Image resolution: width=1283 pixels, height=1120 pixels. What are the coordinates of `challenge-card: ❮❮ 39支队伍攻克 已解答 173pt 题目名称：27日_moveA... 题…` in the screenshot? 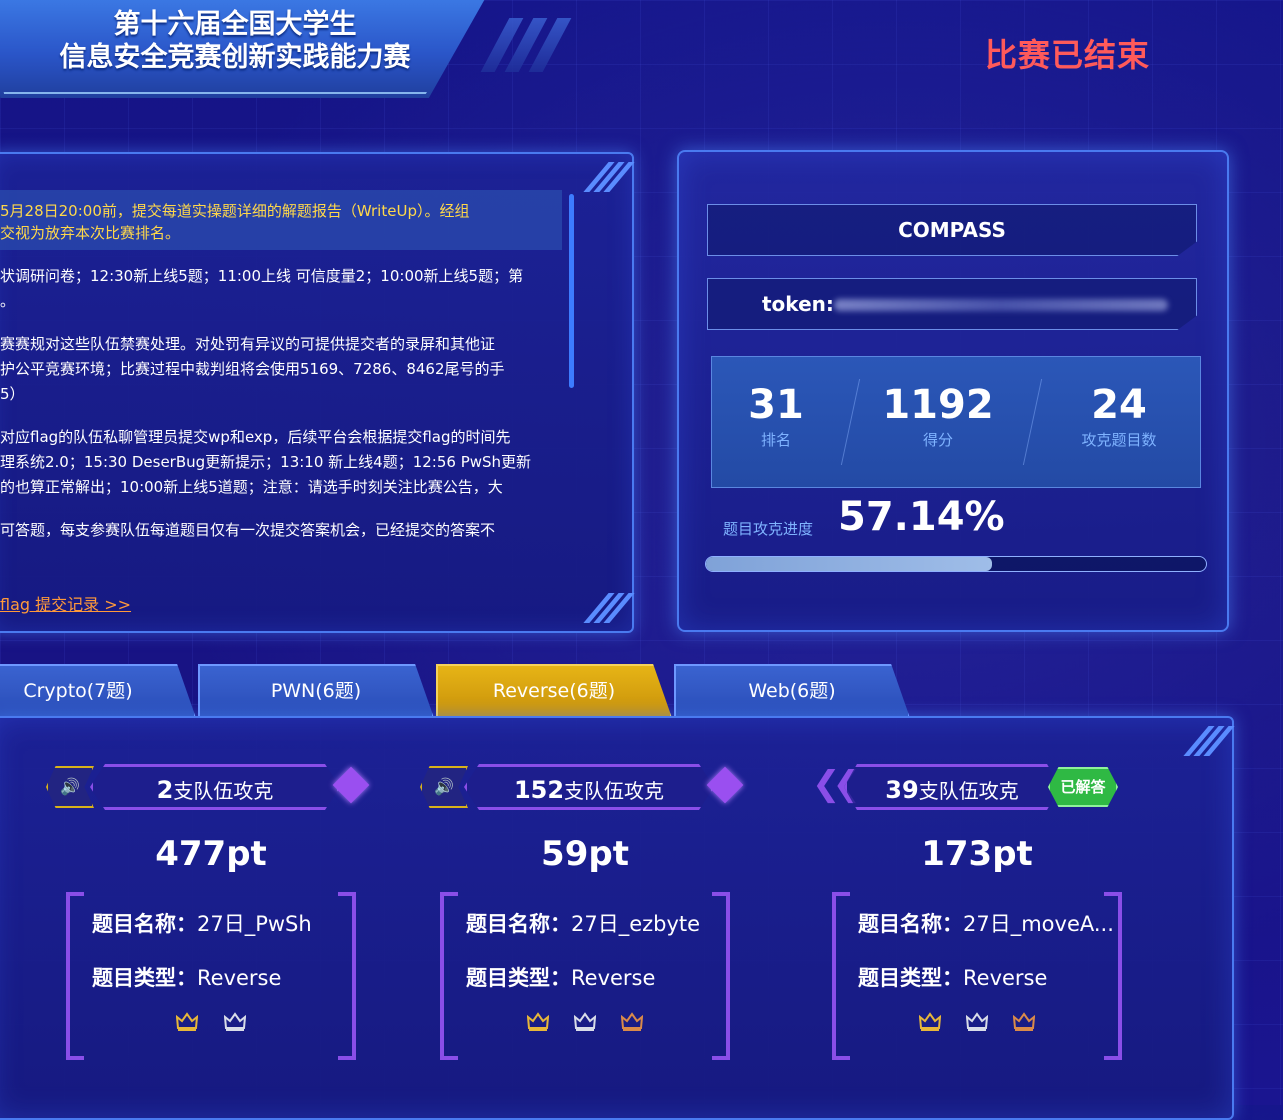 It's located at (972, 910).